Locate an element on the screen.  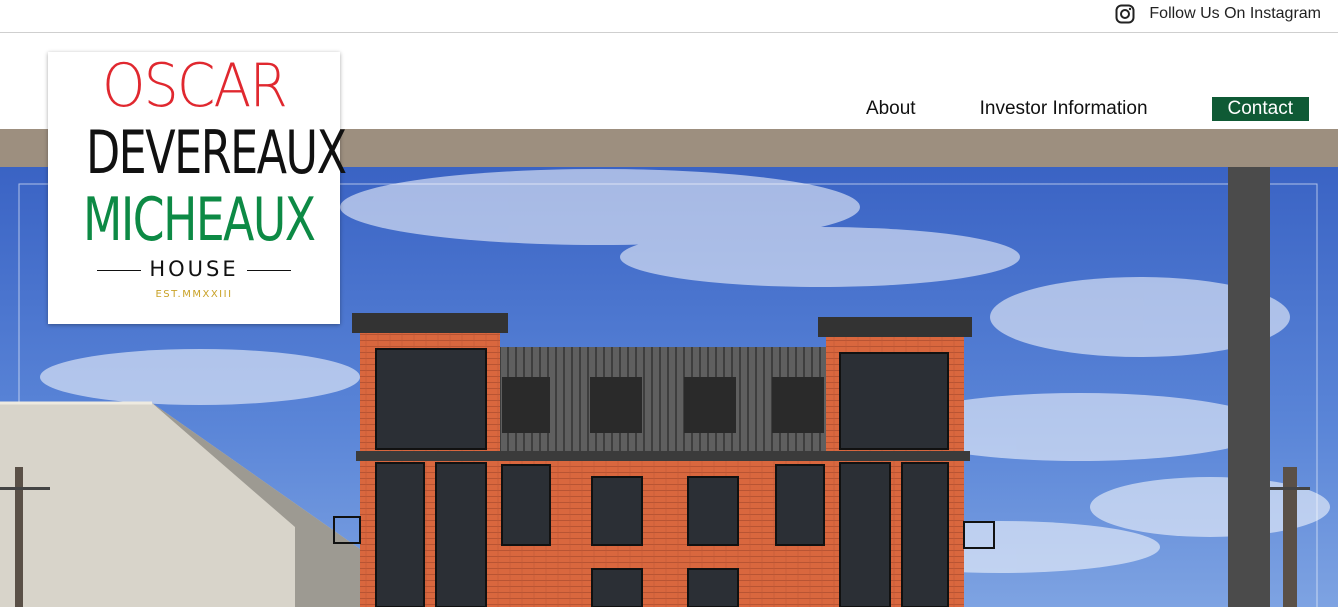
instagram-label: Follow Us On Instagram is located at coordinates (1235, 13).